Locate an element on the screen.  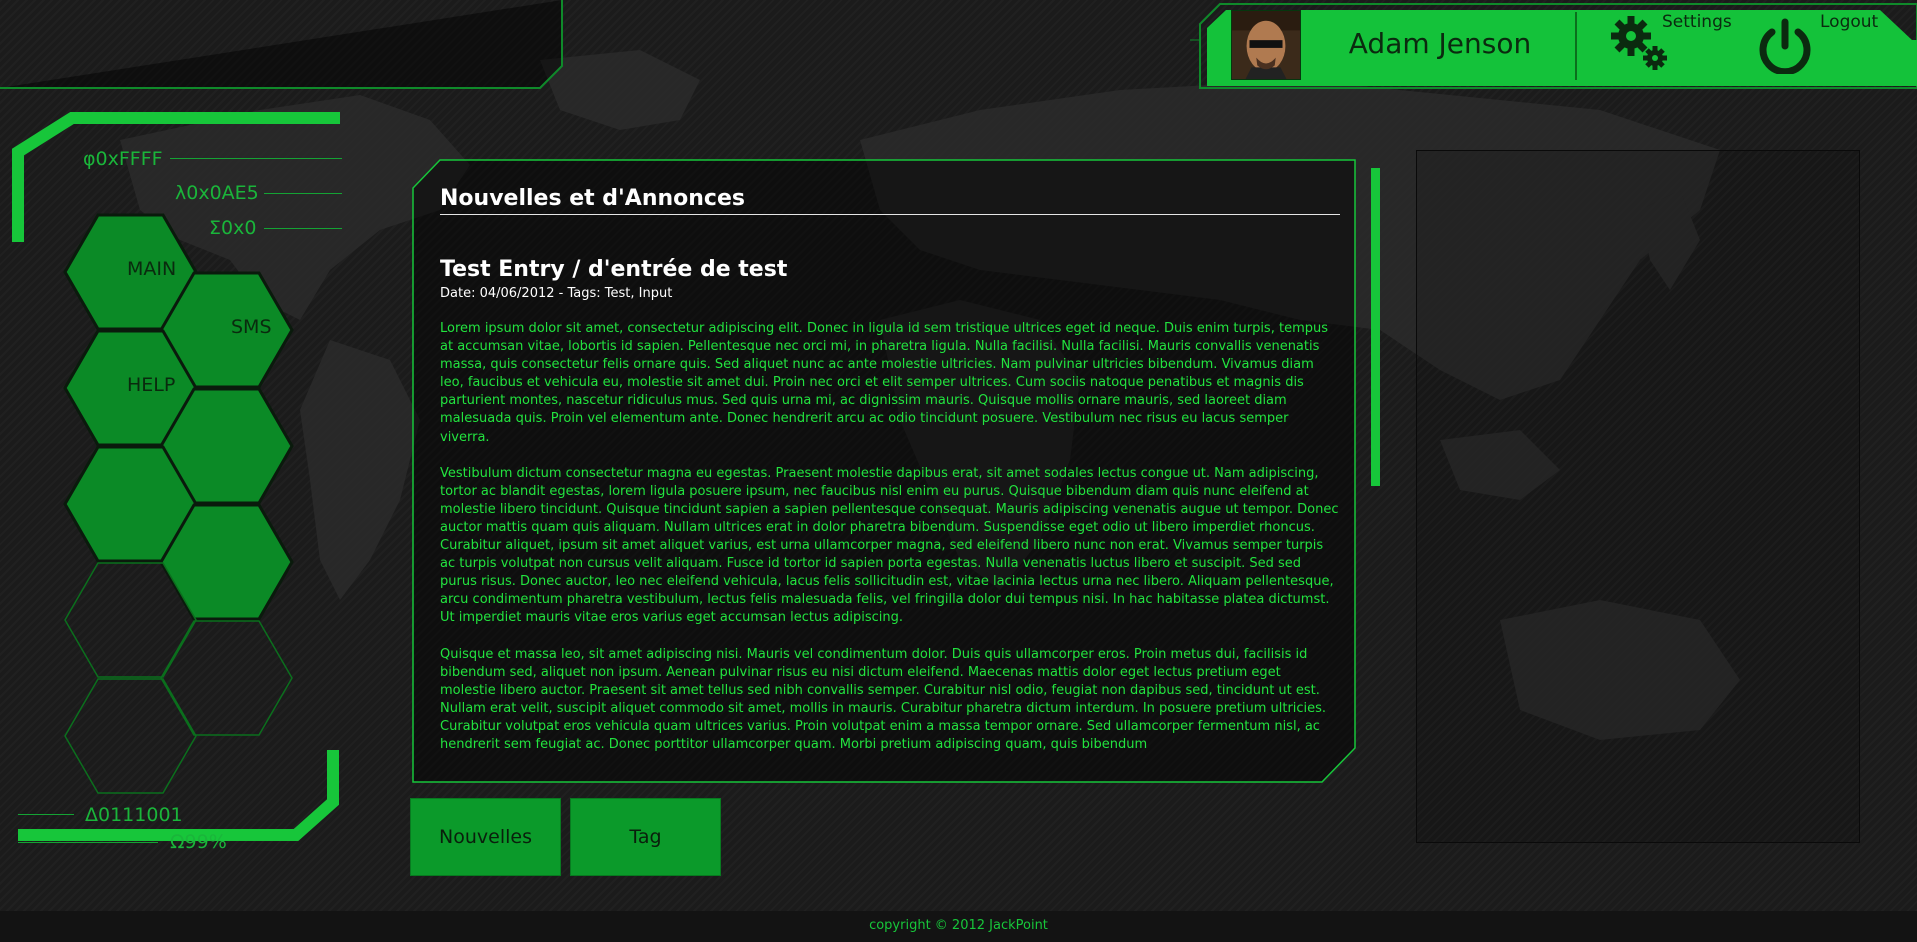
top-left-frame is located at coordinates (281, 44).